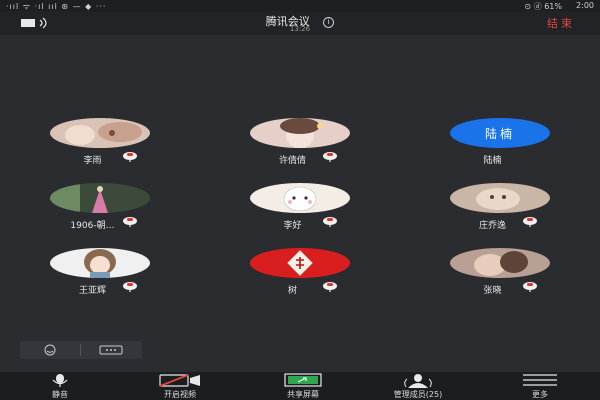 This screenshot has height=400, width=600. Describe the element at coordinates (303, 380) in the screenshot. I see `share-screen-icon` at that location.